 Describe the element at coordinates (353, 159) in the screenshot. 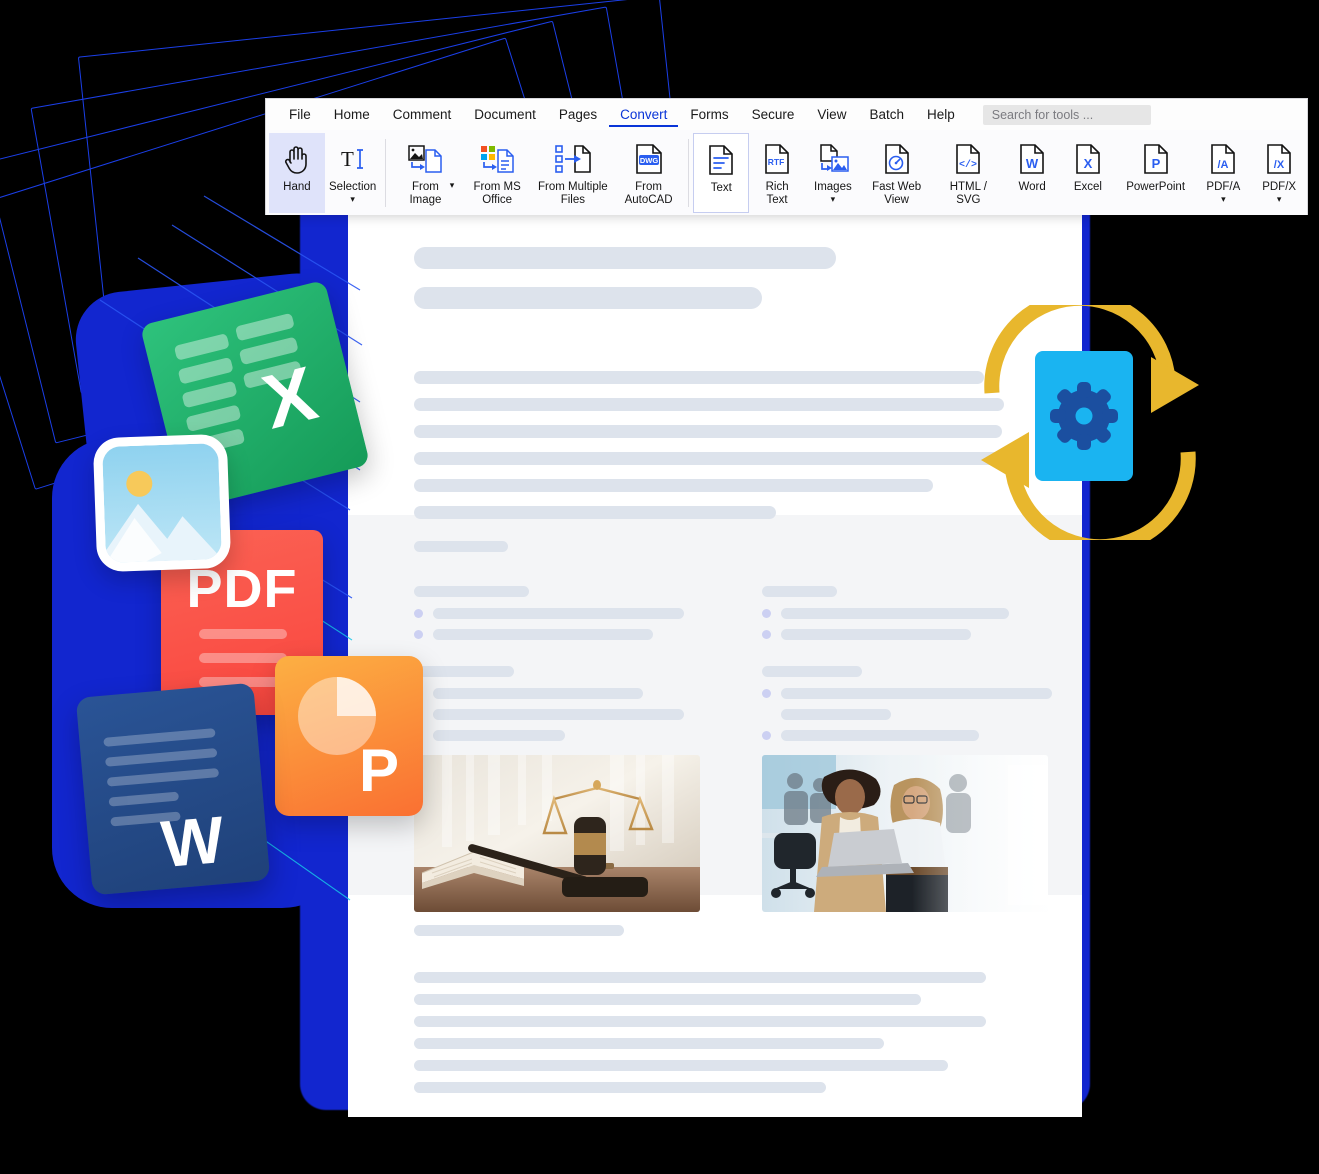

I see `text-select-icon: T` at that location.